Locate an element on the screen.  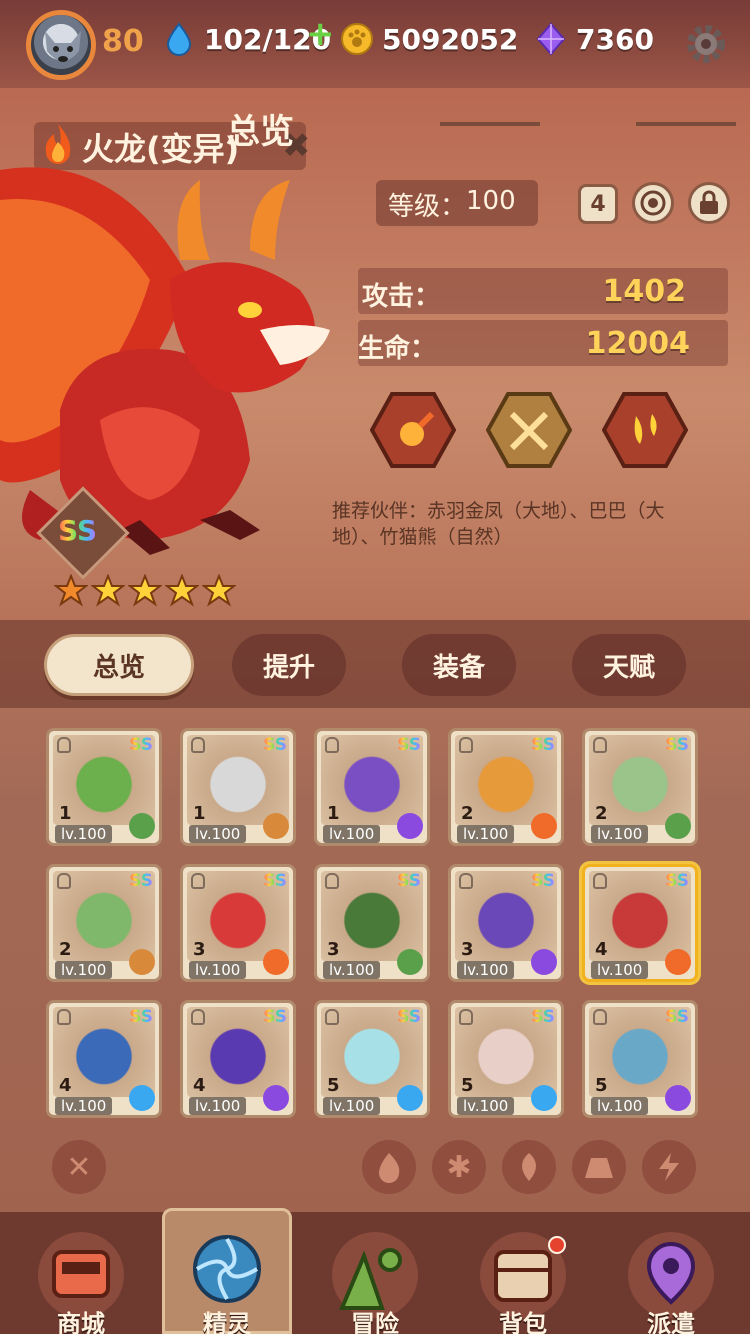
player-avatar is located at coordinates (61, 45).